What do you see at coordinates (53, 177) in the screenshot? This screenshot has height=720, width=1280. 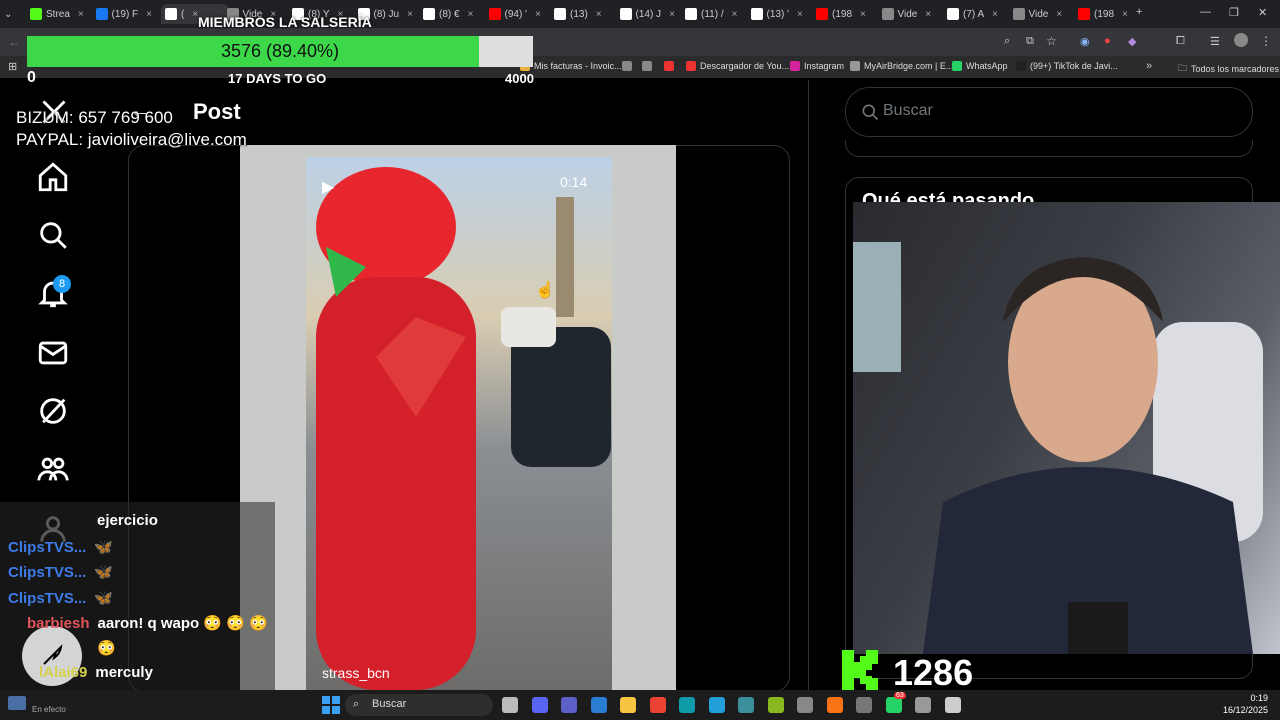 I see `home-icon` at bounding box center [53, 177].